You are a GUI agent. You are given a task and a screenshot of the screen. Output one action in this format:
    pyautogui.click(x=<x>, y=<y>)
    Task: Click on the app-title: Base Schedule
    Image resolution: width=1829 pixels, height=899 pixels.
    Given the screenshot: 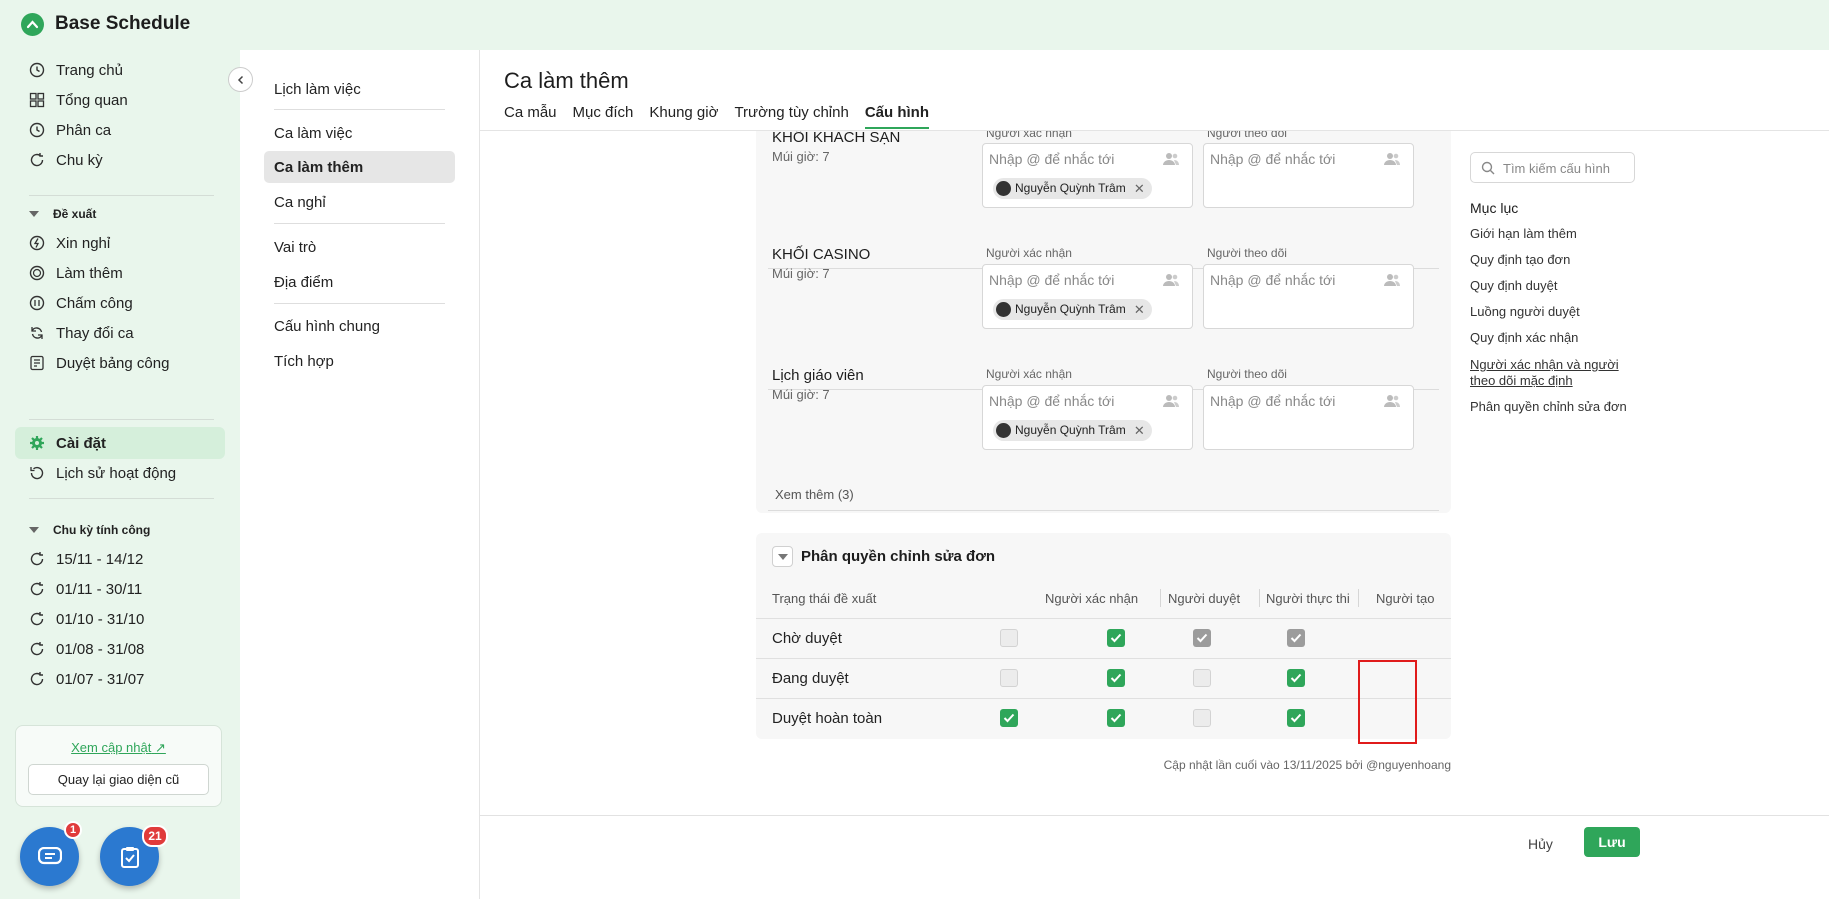 What is the action you would take?
    pyautogui.click(x=123, y=23)
    